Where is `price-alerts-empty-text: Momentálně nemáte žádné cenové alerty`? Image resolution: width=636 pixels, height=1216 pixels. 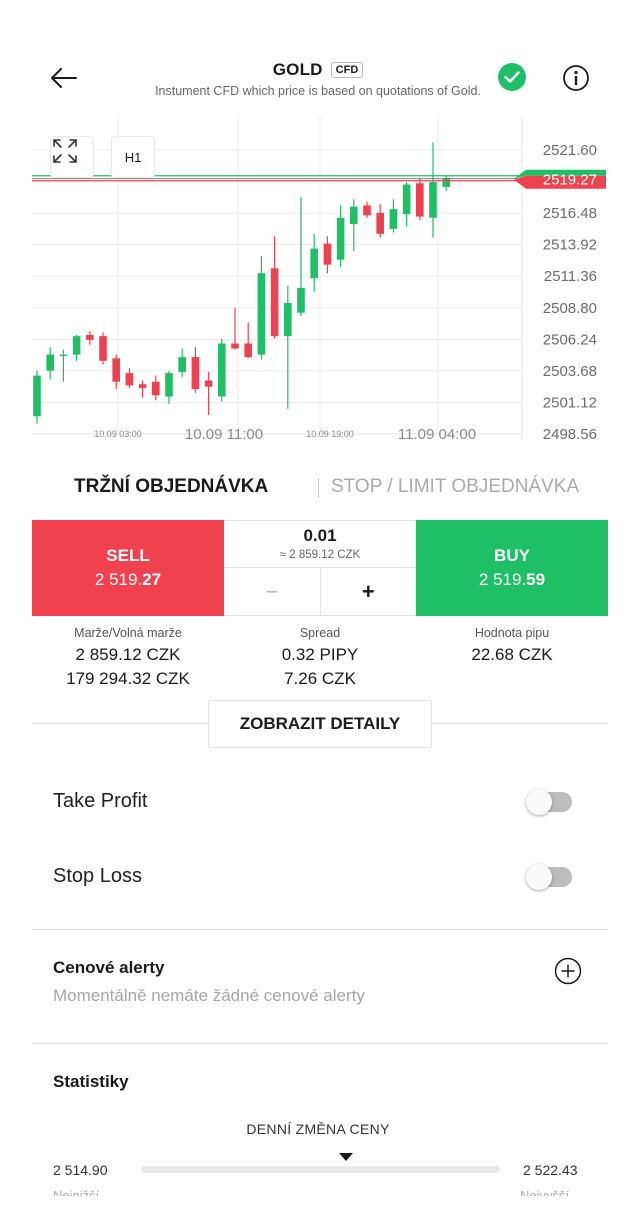
price-alerts-empty-text: Momentálně nemáte žádné cenové alerty is located at coordinates (209, 995).